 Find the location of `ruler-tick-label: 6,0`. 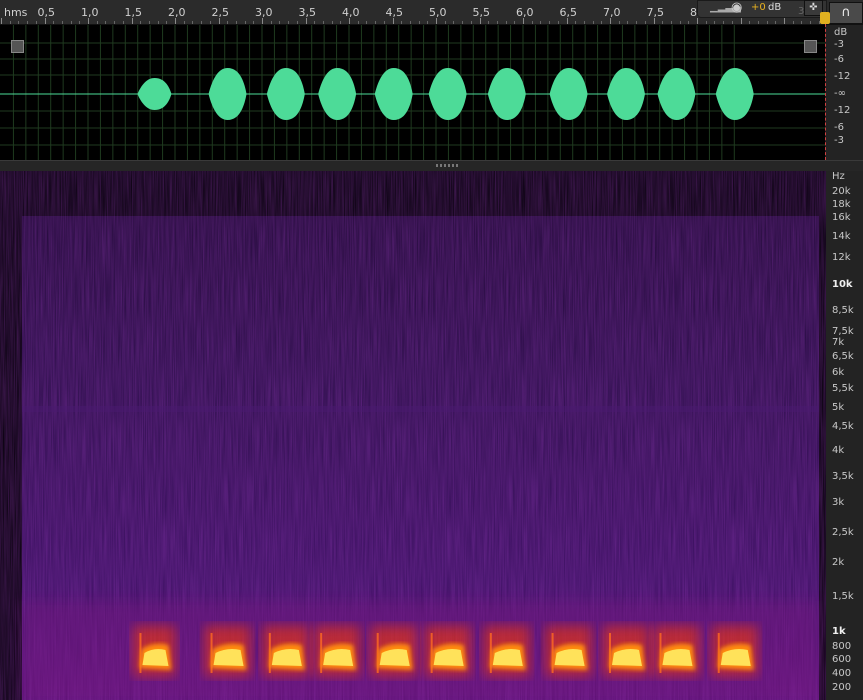

ruler-tick-label: 6,0 is located at coordinates (525, 12).